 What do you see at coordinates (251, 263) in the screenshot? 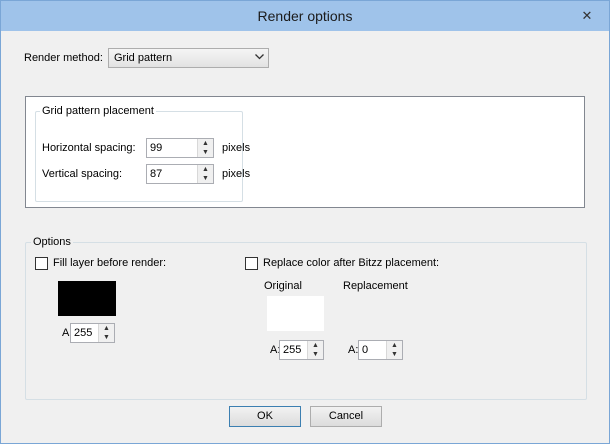
I see `replace-color-checkbox` at bounding box center [251, 263].